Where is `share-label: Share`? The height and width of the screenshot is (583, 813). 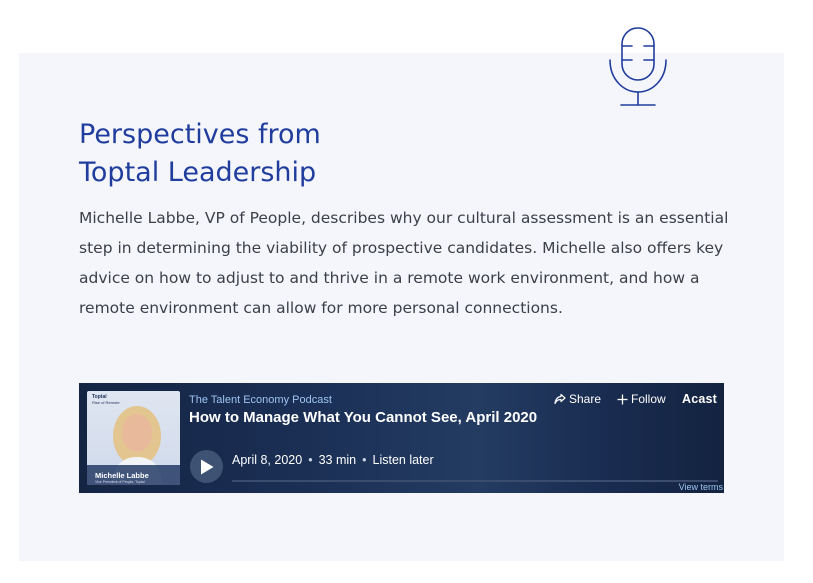 share-label: Share is located at coordinates (585, 399).